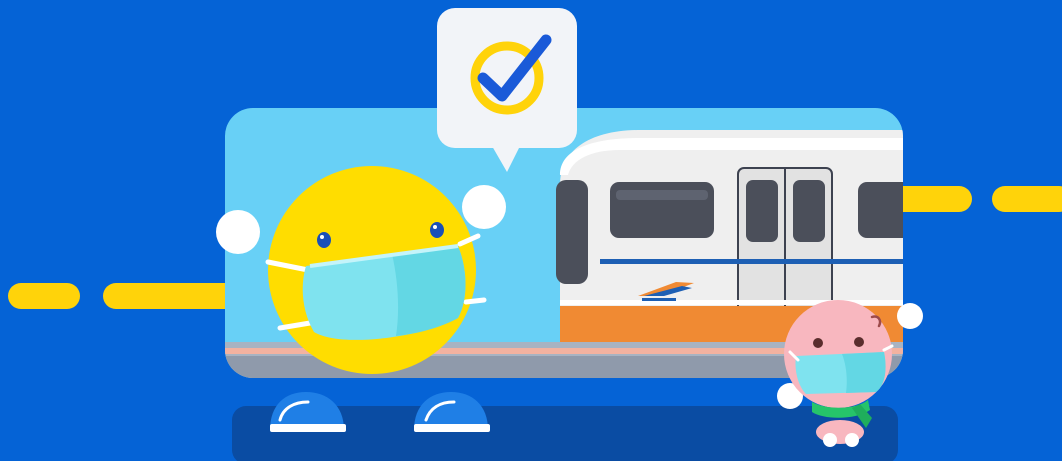 The image size is (1062, 461). Describe the element at coordinates (910, 316) in the screenshot. I see `baby-hand-right` at that location.